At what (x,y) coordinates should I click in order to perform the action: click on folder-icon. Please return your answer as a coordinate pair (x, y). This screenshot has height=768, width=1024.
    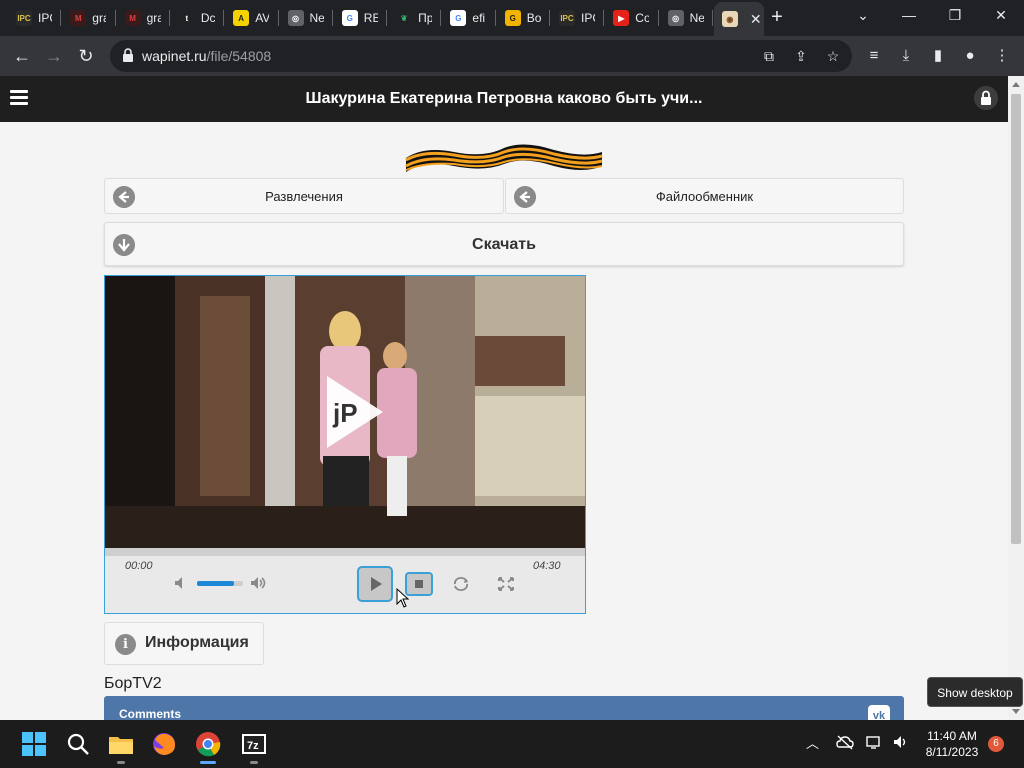
    Looking at the image, I should click on (121, 745).